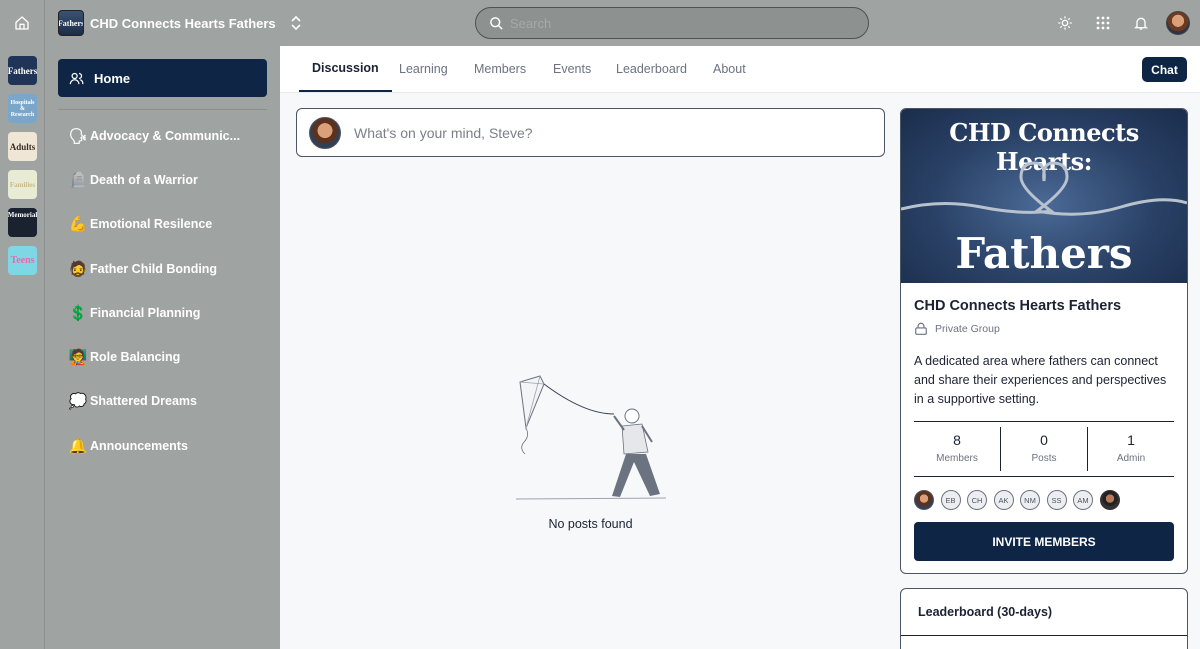 The height and width of the screenshot is (649, 1200). What do you see at coordinates (957, 449) in the screenshot?
I see `stat-members: 8 Members` at bounding box center [957, 449].